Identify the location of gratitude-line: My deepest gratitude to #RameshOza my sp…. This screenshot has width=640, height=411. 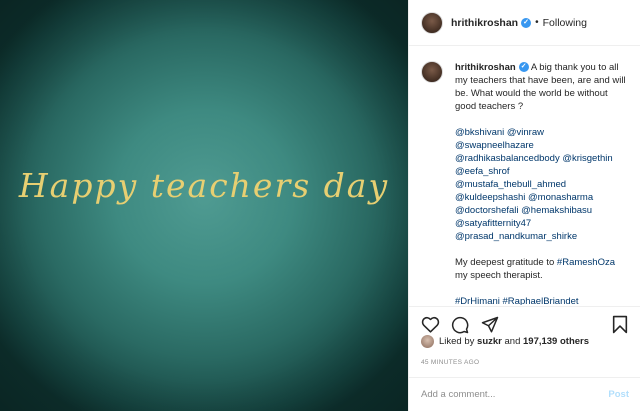
(542, 269).